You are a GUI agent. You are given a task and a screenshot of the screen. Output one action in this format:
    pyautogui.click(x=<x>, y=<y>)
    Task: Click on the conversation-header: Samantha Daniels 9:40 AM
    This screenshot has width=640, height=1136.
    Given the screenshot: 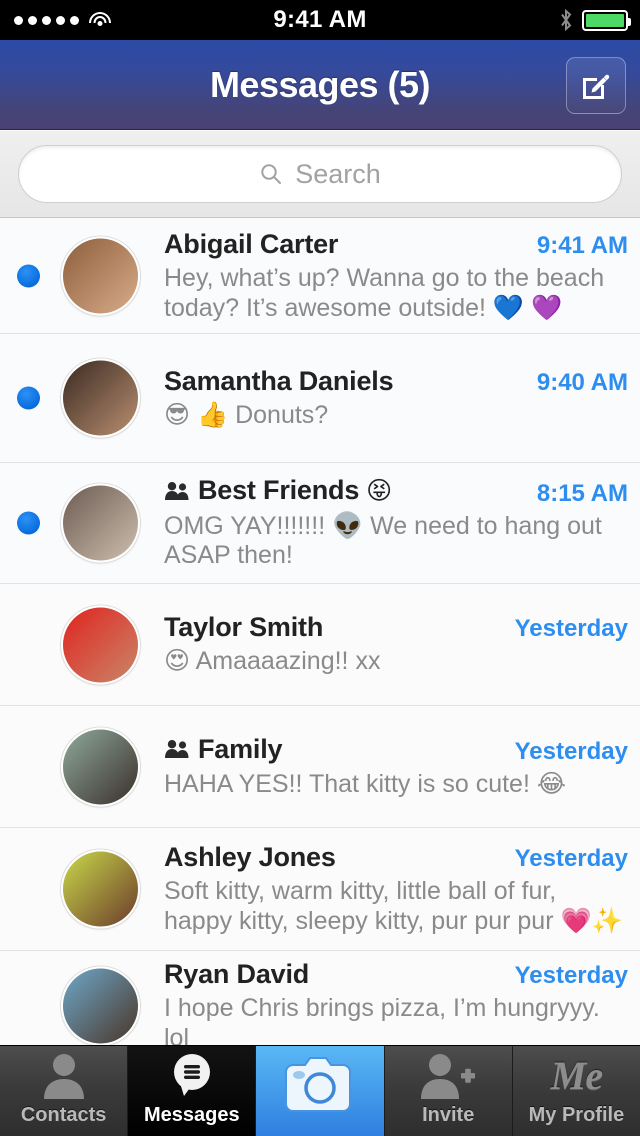 What is the action you would take?
    pyautogui.click(x=396, y=381)
    